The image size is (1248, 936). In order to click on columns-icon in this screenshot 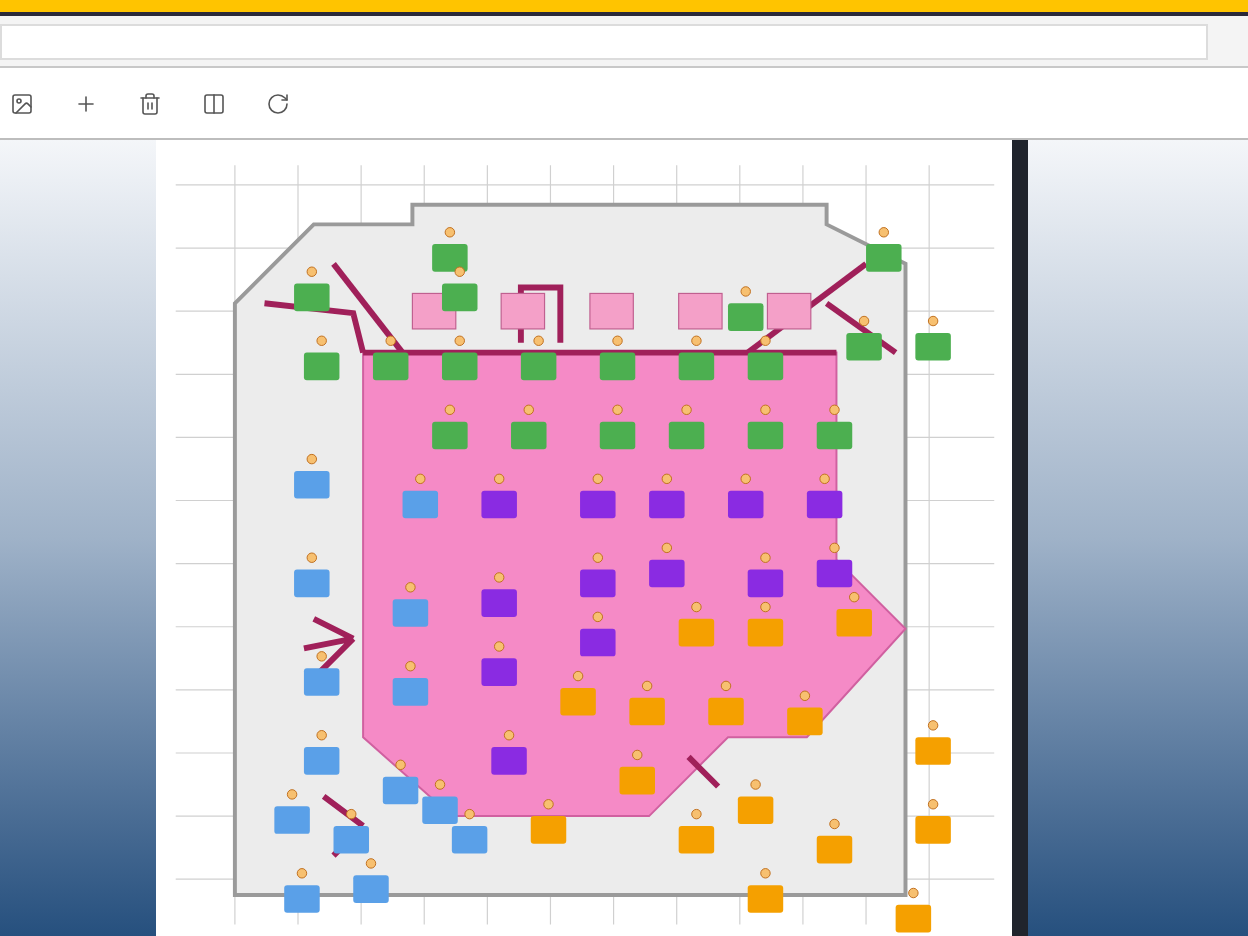, I will do `click(214, 103)`.